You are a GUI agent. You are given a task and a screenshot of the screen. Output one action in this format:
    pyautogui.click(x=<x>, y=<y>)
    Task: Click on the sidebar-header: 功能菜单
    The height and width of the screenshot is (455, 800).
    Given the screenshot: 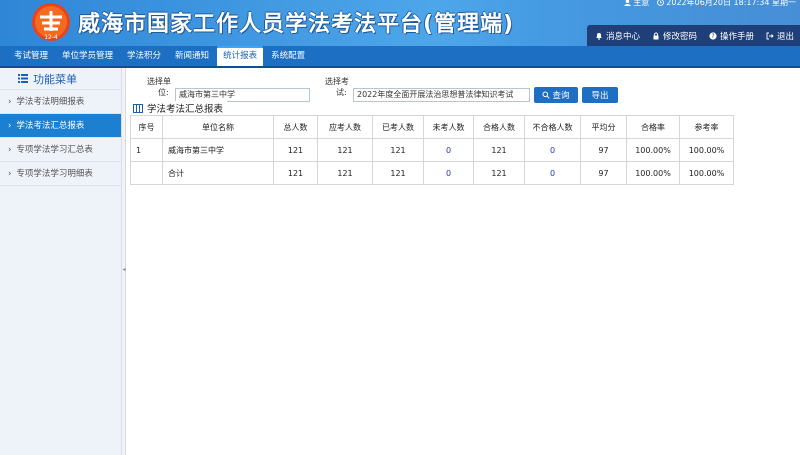 What is the action you would take?
    pyautogui.click(x=60, y=79)
    